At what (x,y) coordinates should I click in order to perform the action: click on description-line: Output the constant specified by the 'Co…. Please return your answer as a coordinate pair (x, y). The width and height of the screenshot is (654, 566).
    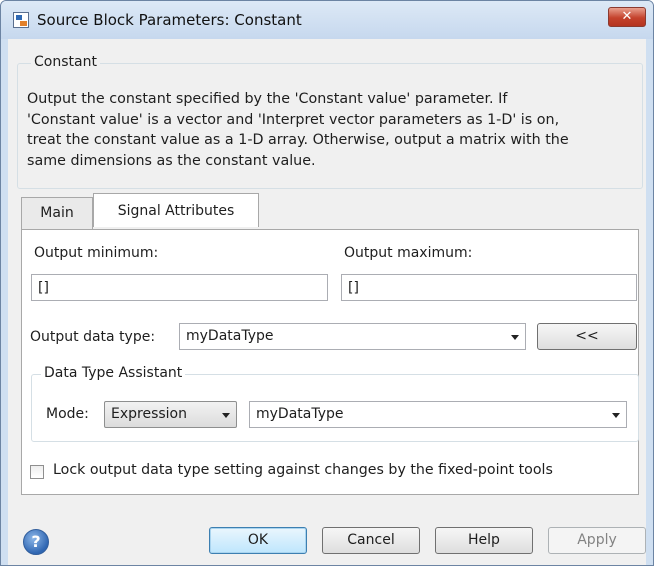
    Looking at the image, I should click on (267, 99).